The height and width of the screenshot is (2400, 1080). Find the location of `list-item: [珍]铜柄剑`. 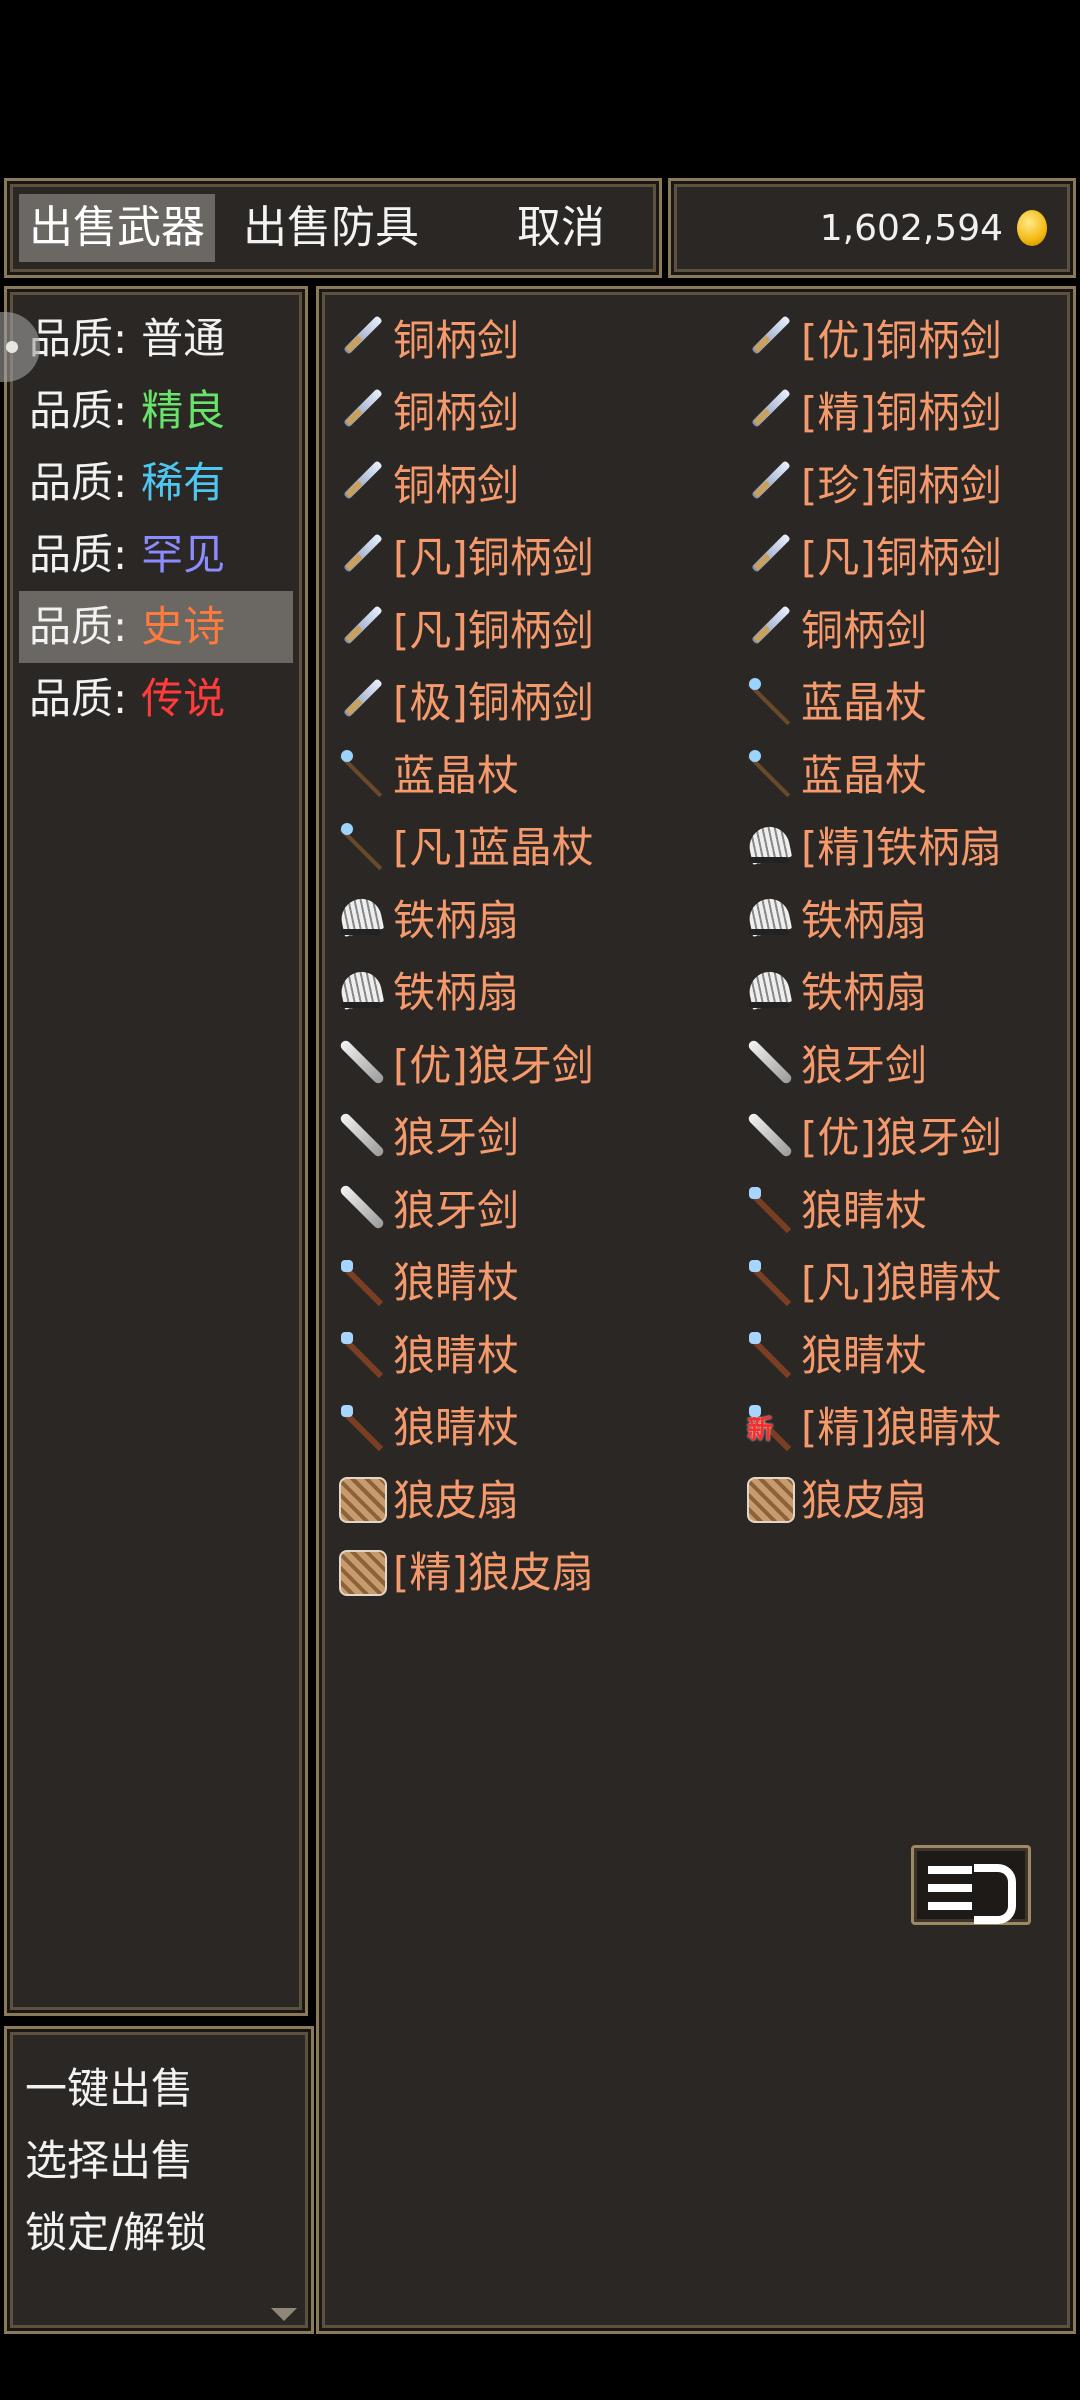

list-item: [珍]铜柄剑 is located at coordinates (912, 482).